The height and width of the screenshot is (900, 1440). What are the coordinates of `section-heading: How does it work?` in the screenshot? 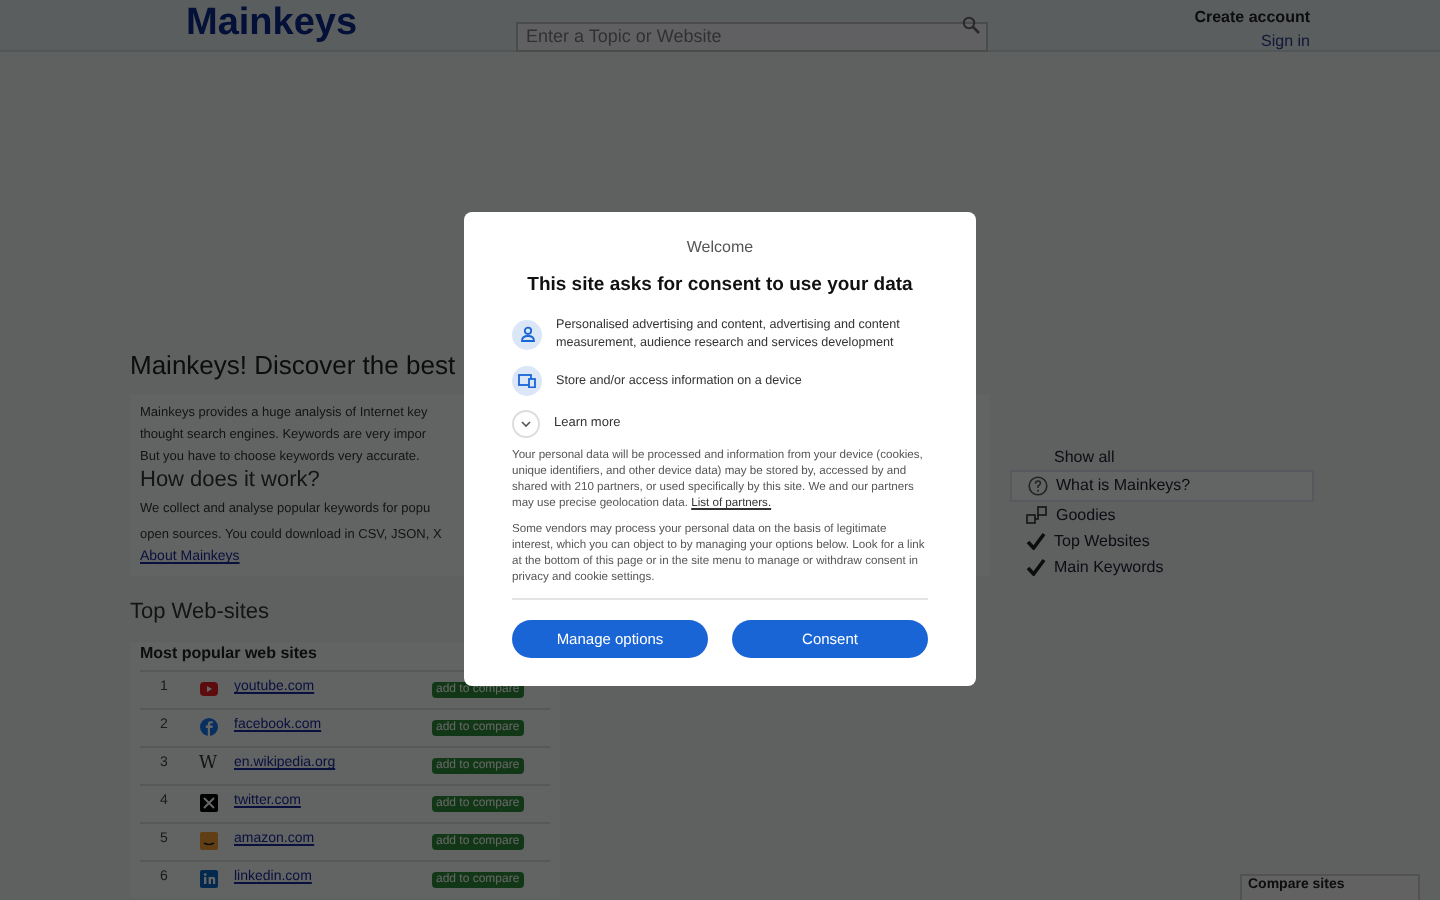 It's located at (230, 481).